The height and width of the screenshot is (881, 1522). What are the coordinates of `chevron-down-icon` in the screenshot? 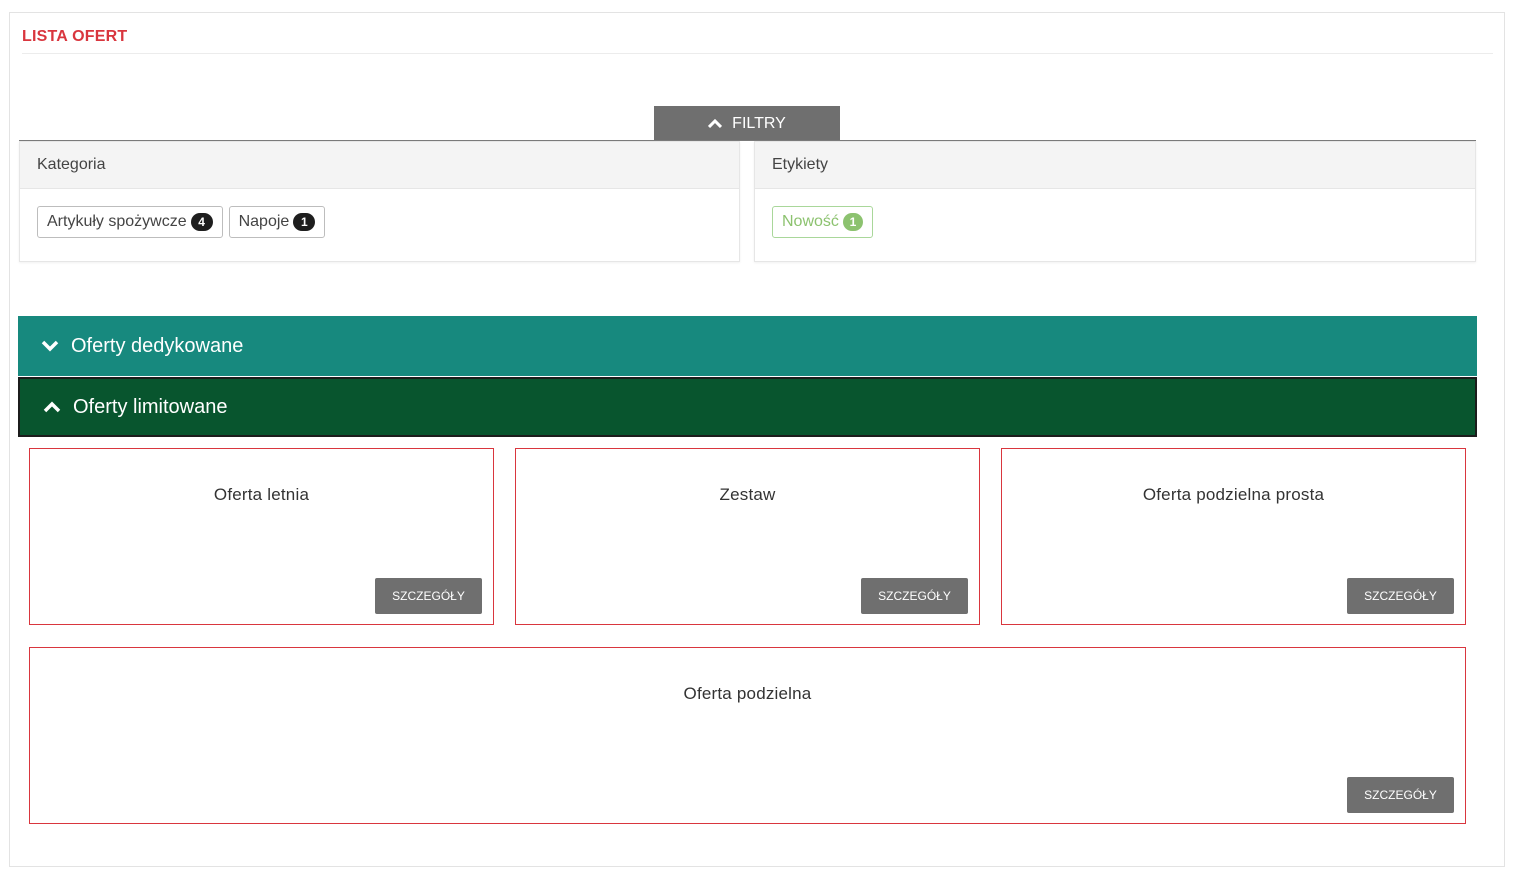 It's located at (50, 346).